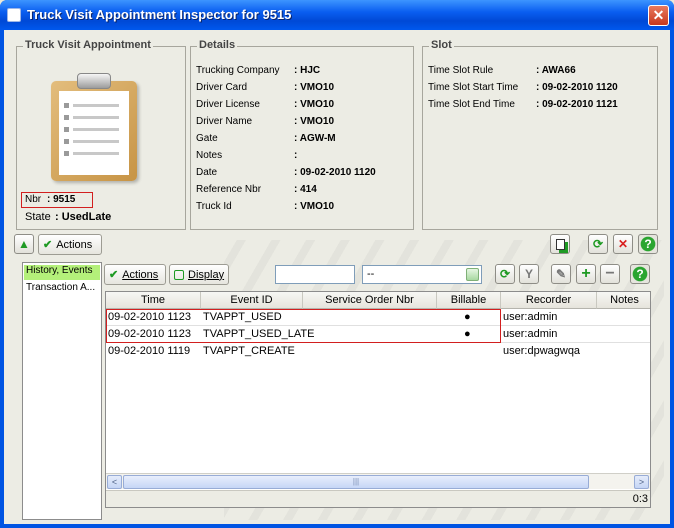 The width and height of the screenshot is (674, 528). What do you see at coordinates (114, 482) in the screenshot?
I see `scroll-left-button: <` at bounding box center [114, 482].